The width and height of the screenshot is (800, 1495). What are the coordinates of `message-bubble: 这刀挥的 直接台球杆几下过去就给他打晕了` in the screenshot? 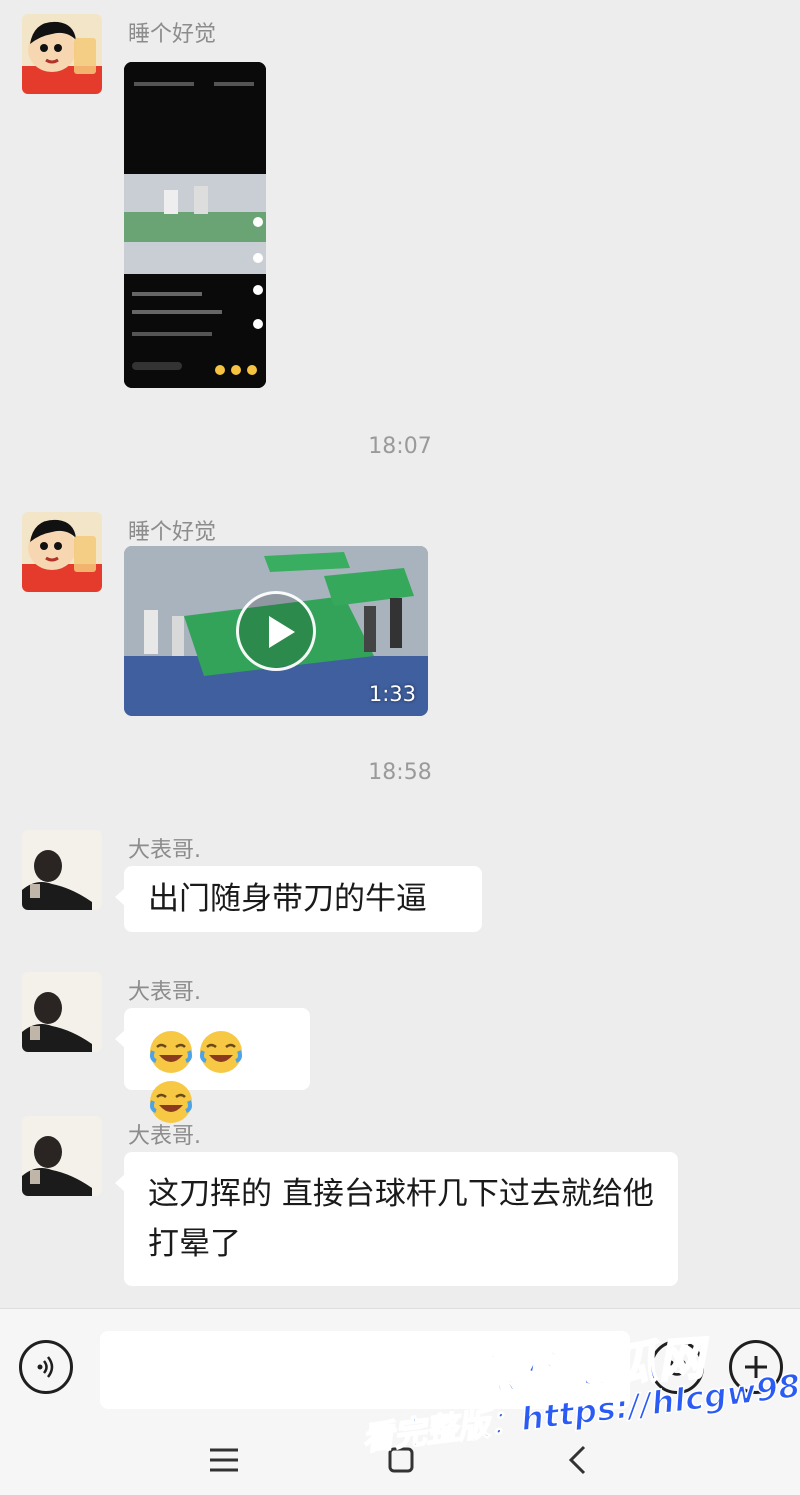 It's located at (396, 1219).